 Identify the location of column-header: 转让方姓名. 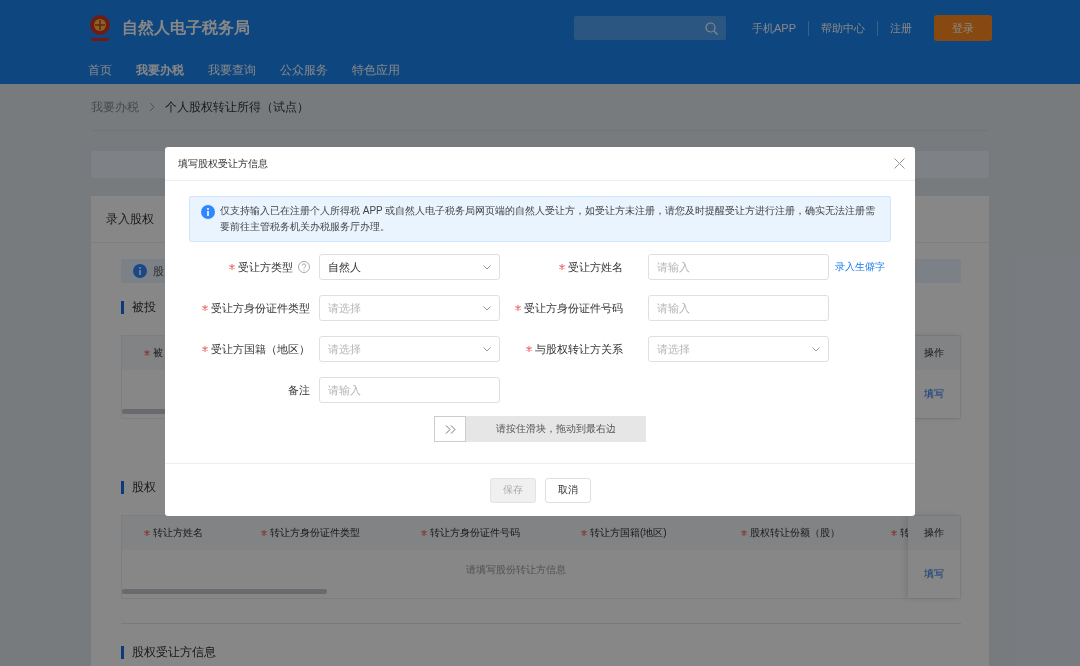
(178, 533).